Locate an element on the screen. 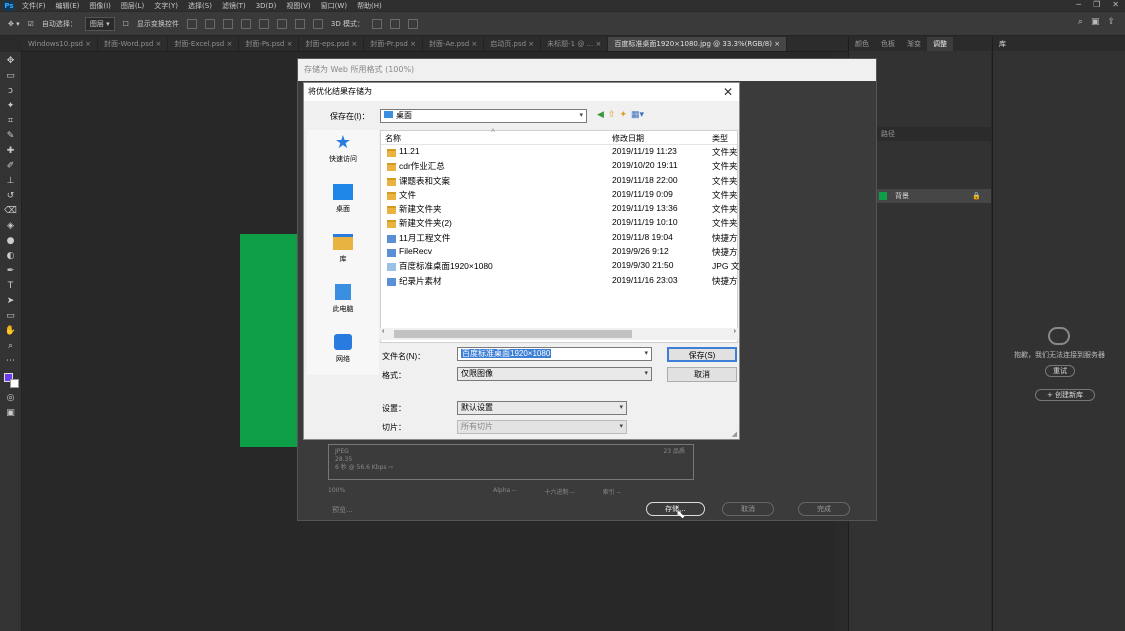  menu-select: 选择(S) is located at coordinates (200, 6).